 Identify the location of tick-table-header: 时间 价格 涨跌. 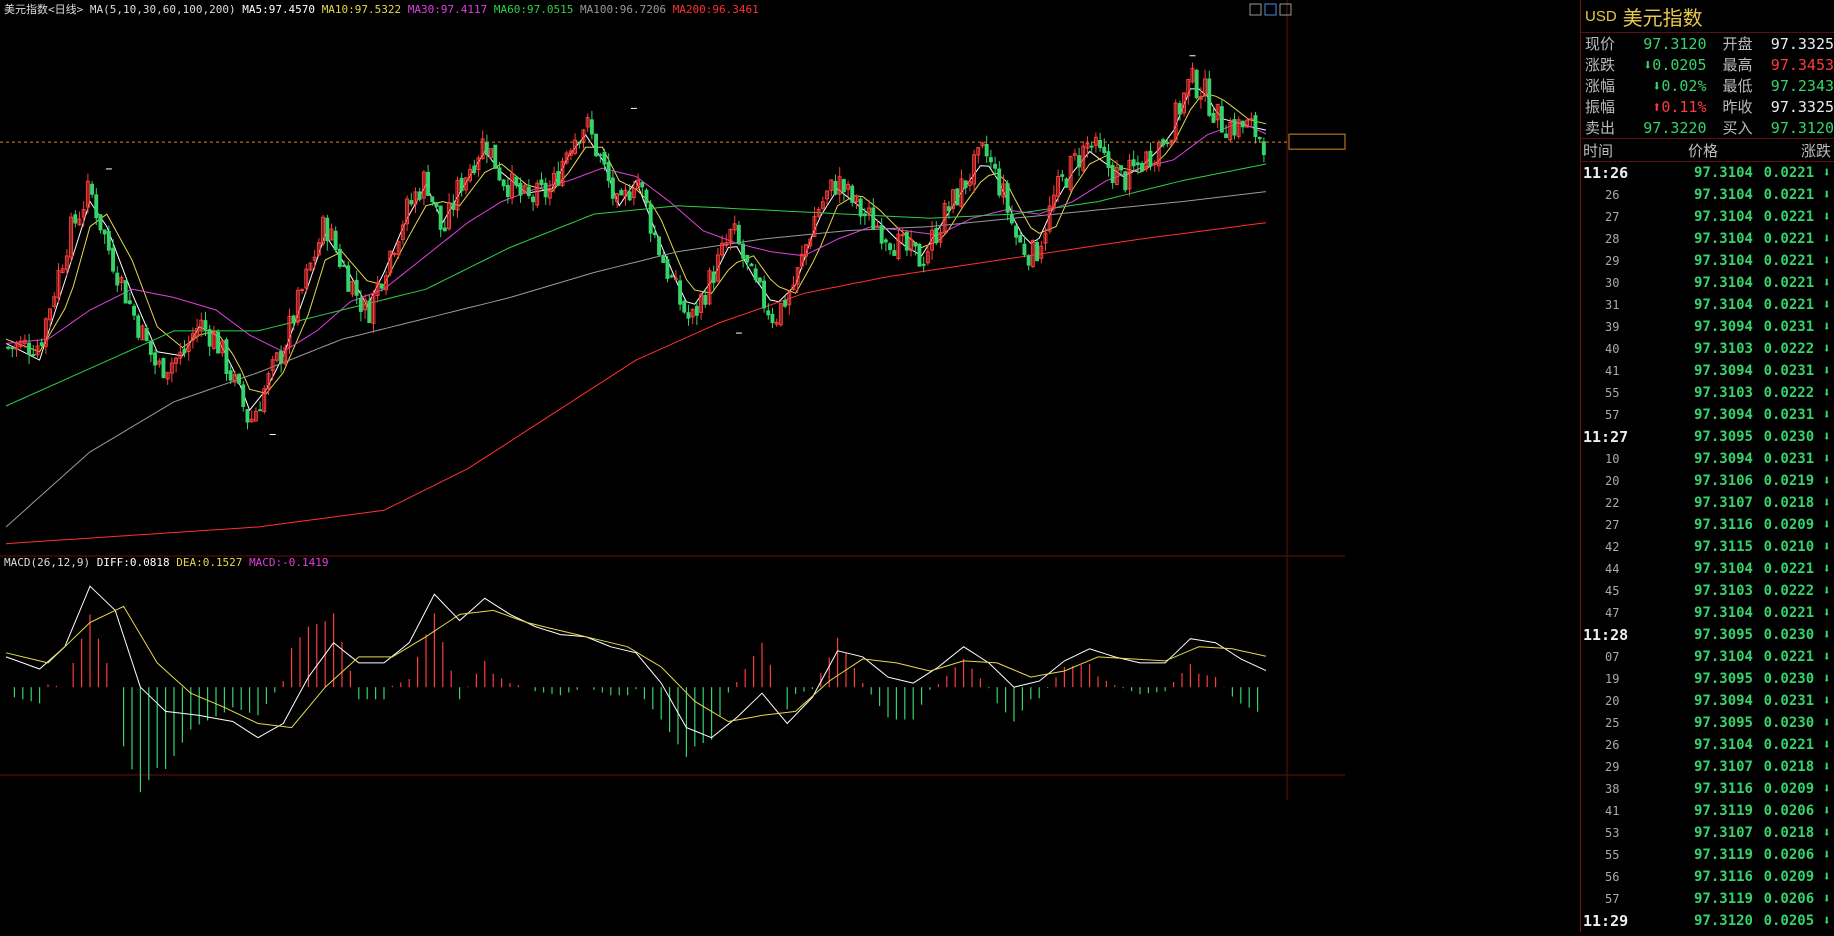
(1707, 150).